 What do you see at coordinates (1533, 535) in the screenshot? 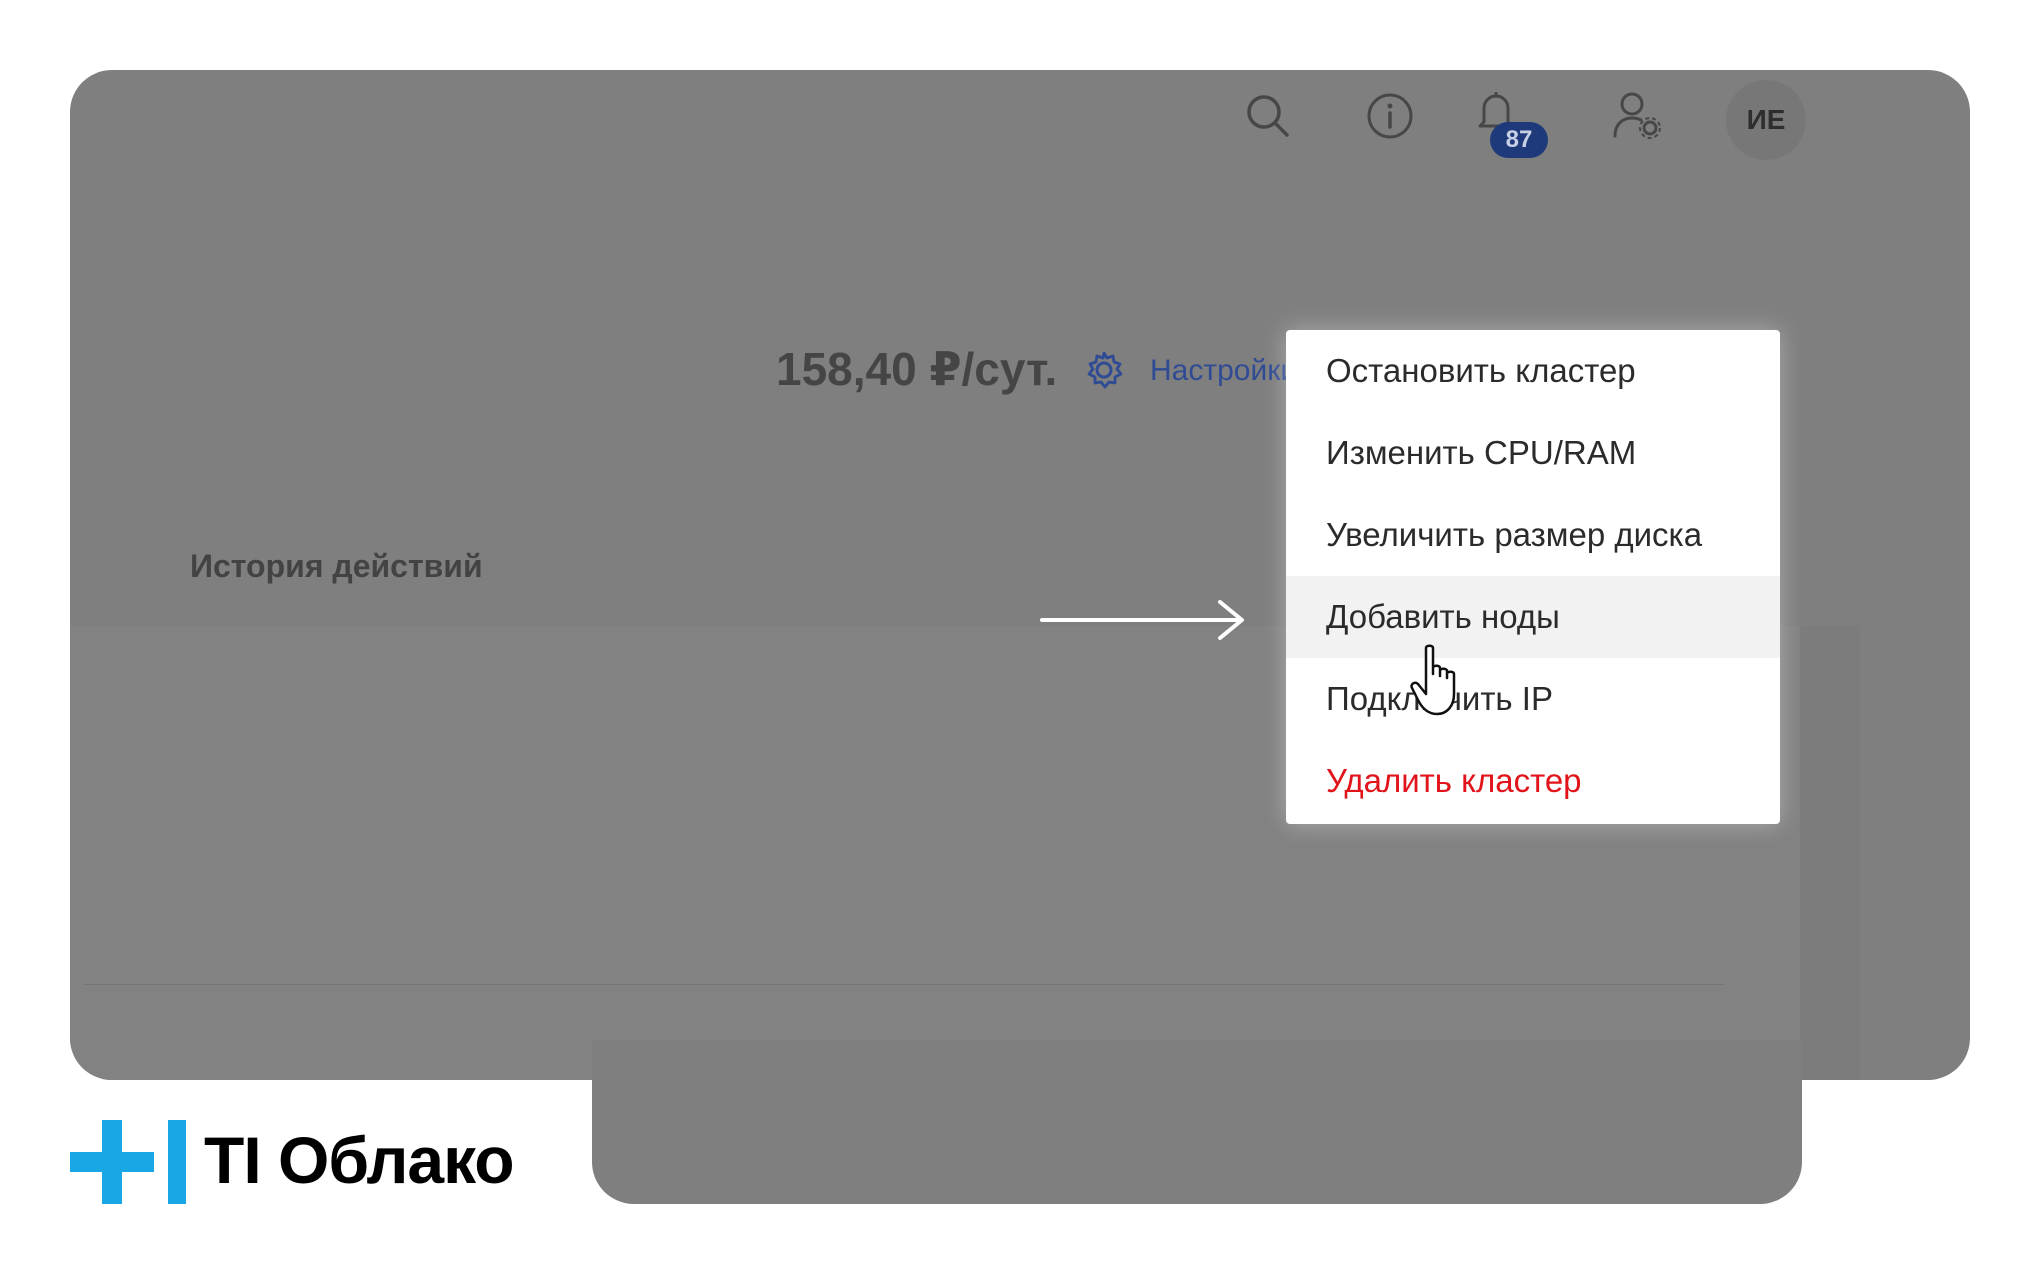
I see `menu-item-increase-disk: Увеличить размер диска` at bounding box center [1533, 535].